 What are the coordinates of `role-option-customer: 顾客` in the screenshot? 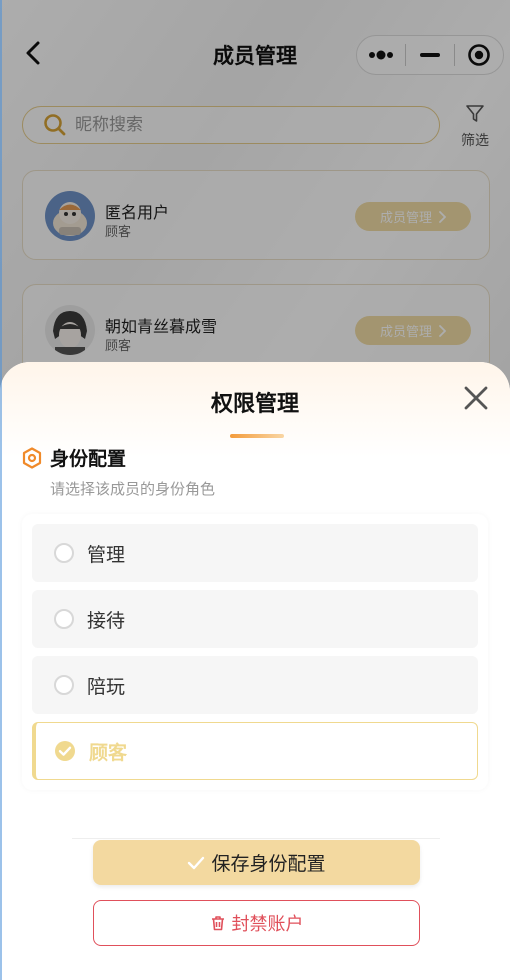 It's located at (255, 751).